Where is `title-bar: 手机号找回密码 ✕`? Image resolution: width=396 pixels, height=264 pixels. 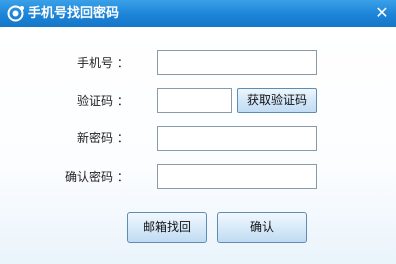 title-bar: 手机号找回密码 ✕ is located at coordinates (198, 13).